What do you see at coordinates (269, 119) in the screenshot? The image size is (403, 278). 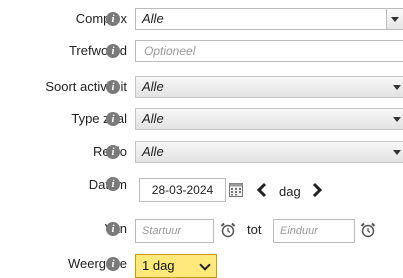 I see `type-zaal-select: Alle` at bounding box center [269, 119].